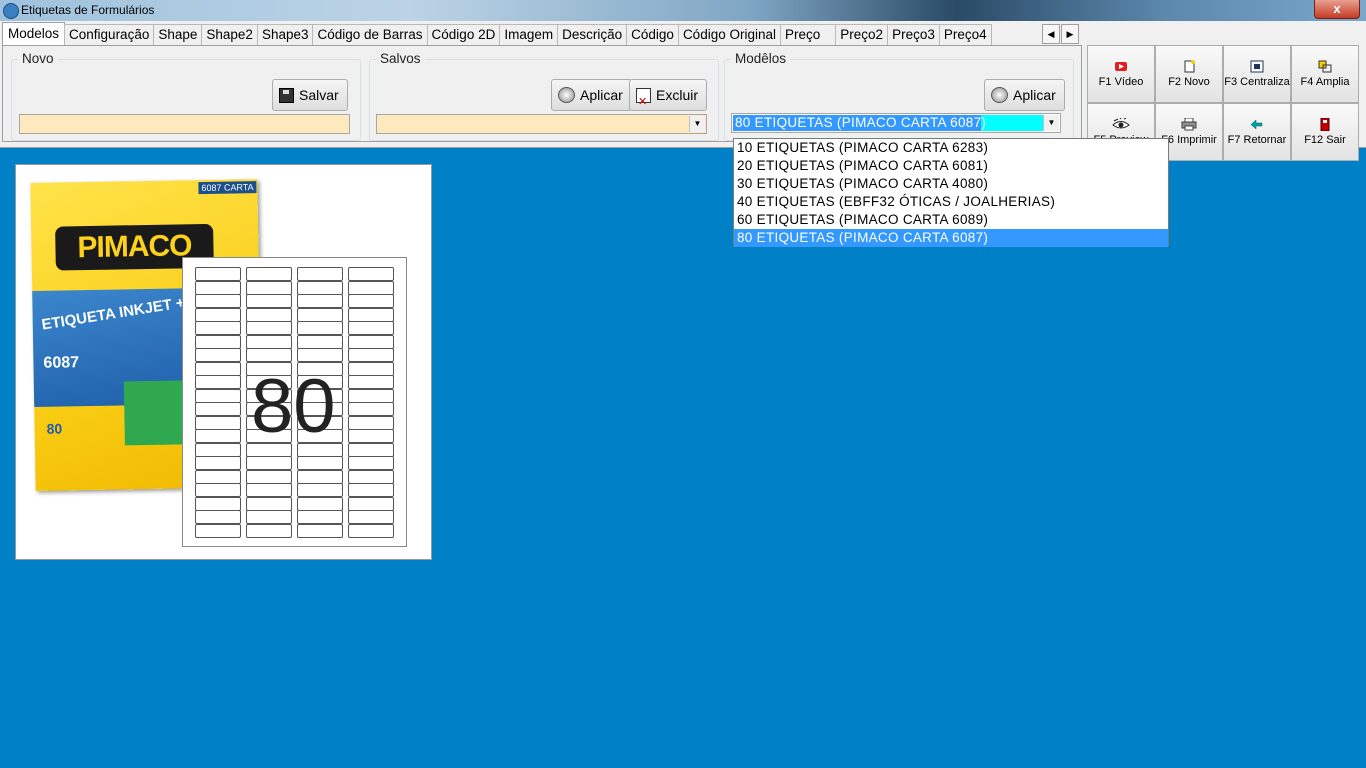  I want to click on tab-shape: Shape, so click(178, 34).